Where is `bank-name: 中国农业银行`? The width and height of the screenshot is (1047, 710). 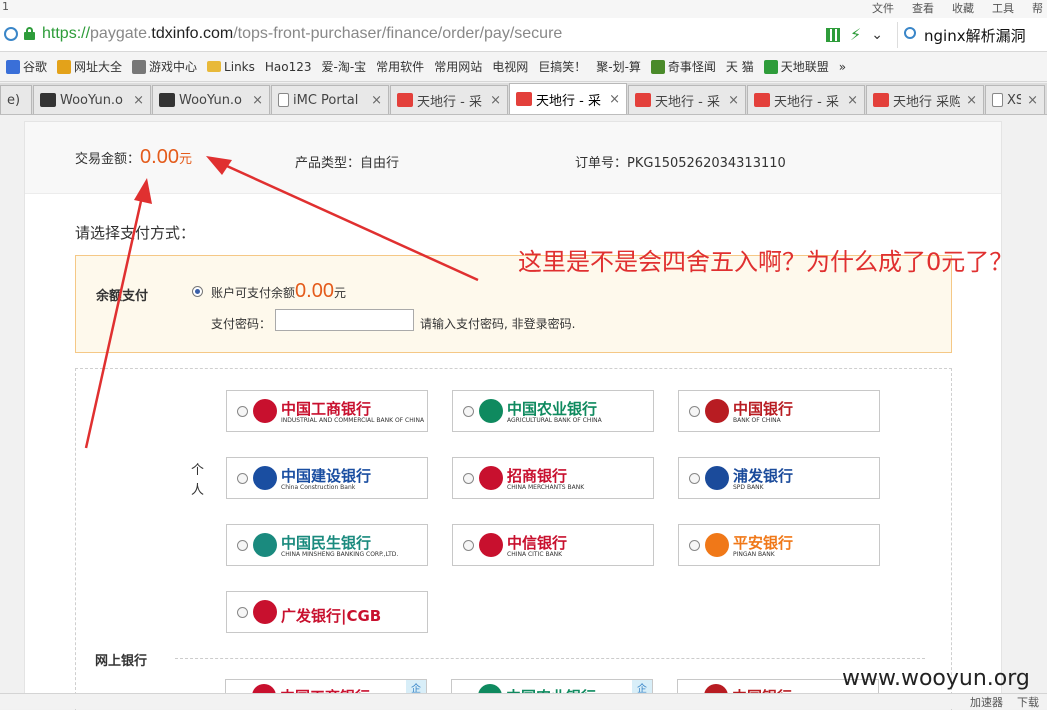 bank-name: 中国农业银行 is located at coordinates (552, 409).